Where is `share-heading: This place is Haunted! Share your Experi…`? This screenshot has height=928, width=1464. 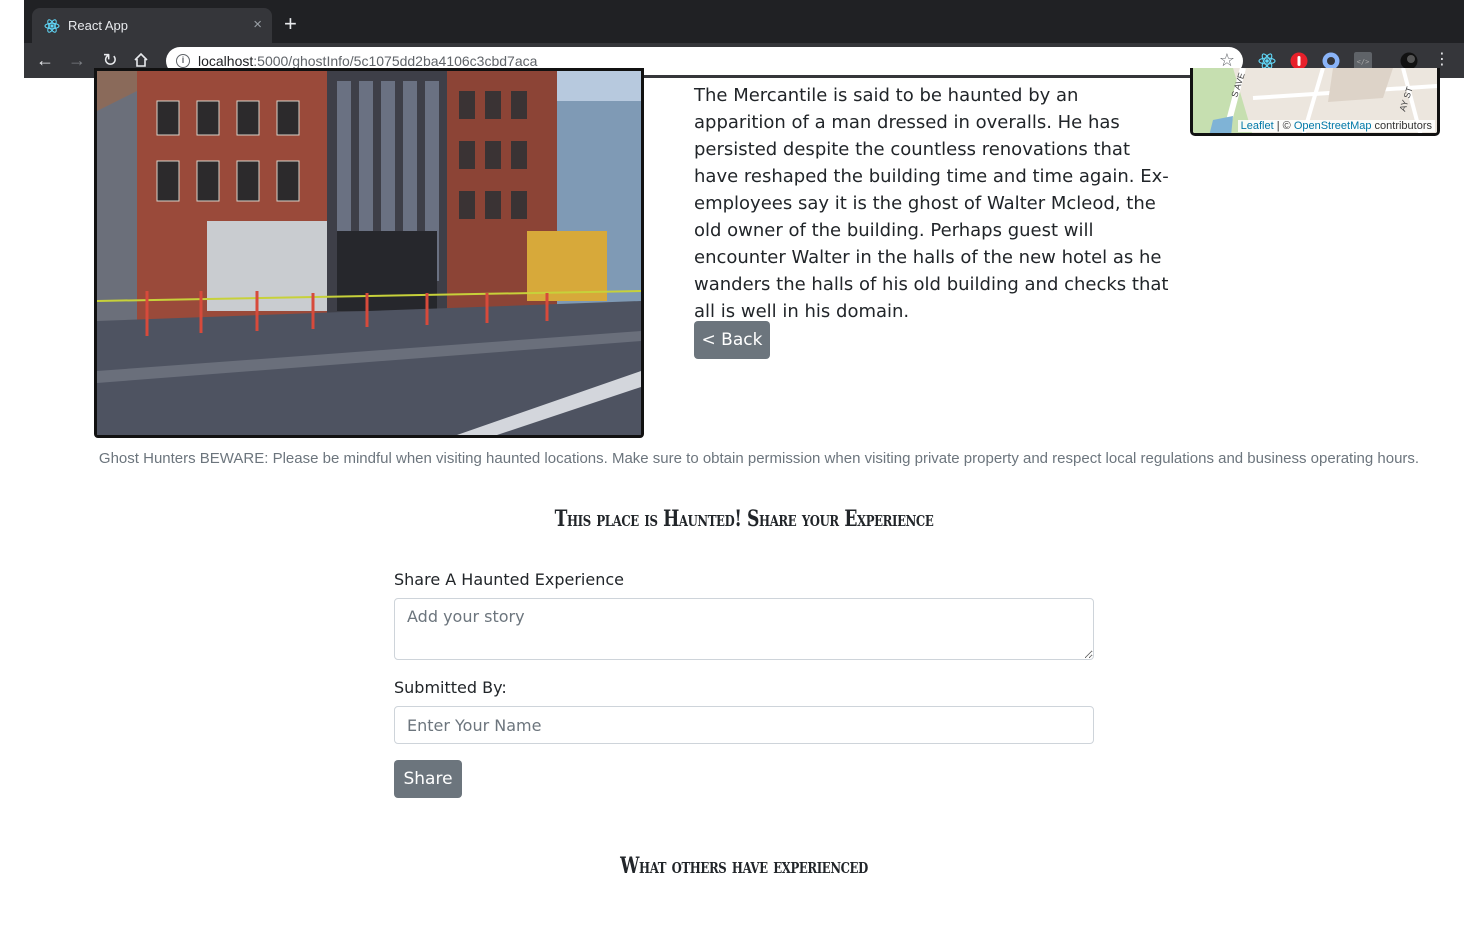
share-heading: This place is Haunted! Share your Experi… is located at coordinates (744, 519).